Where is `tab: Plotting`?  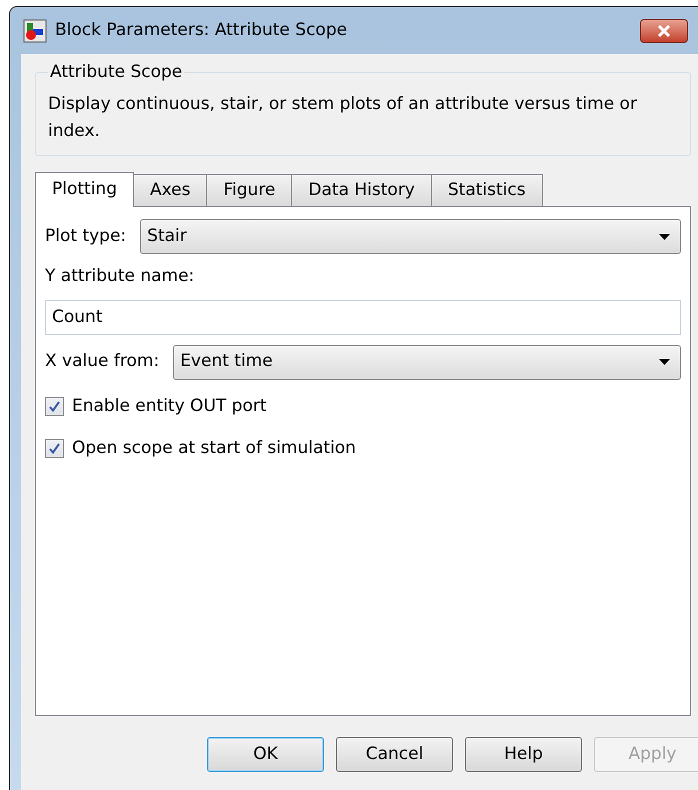 tab: Plotting is located at coordinates (84, 189).